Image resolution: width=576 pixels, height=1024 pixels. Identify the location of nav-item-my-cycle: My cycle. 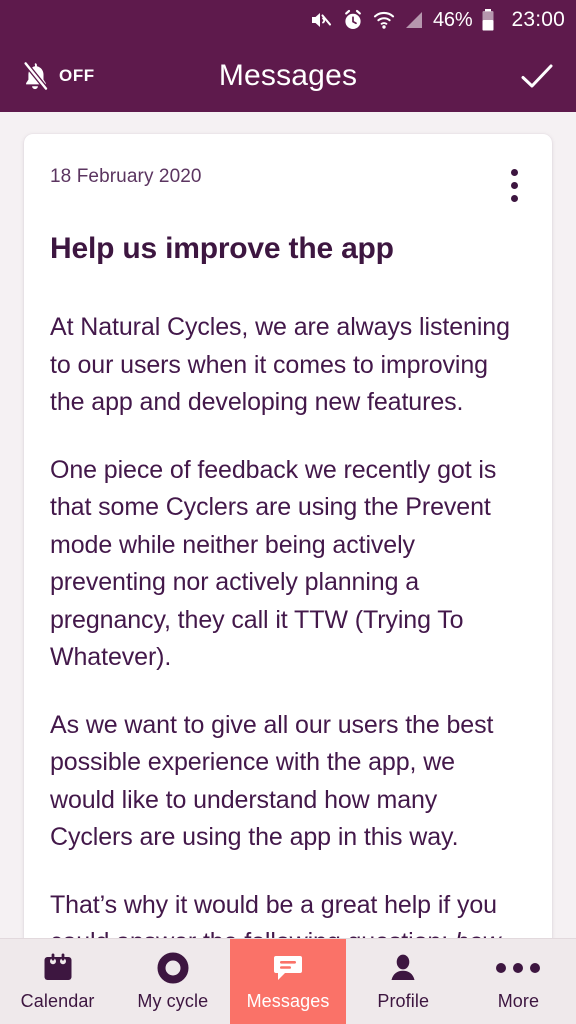
(172, 981).